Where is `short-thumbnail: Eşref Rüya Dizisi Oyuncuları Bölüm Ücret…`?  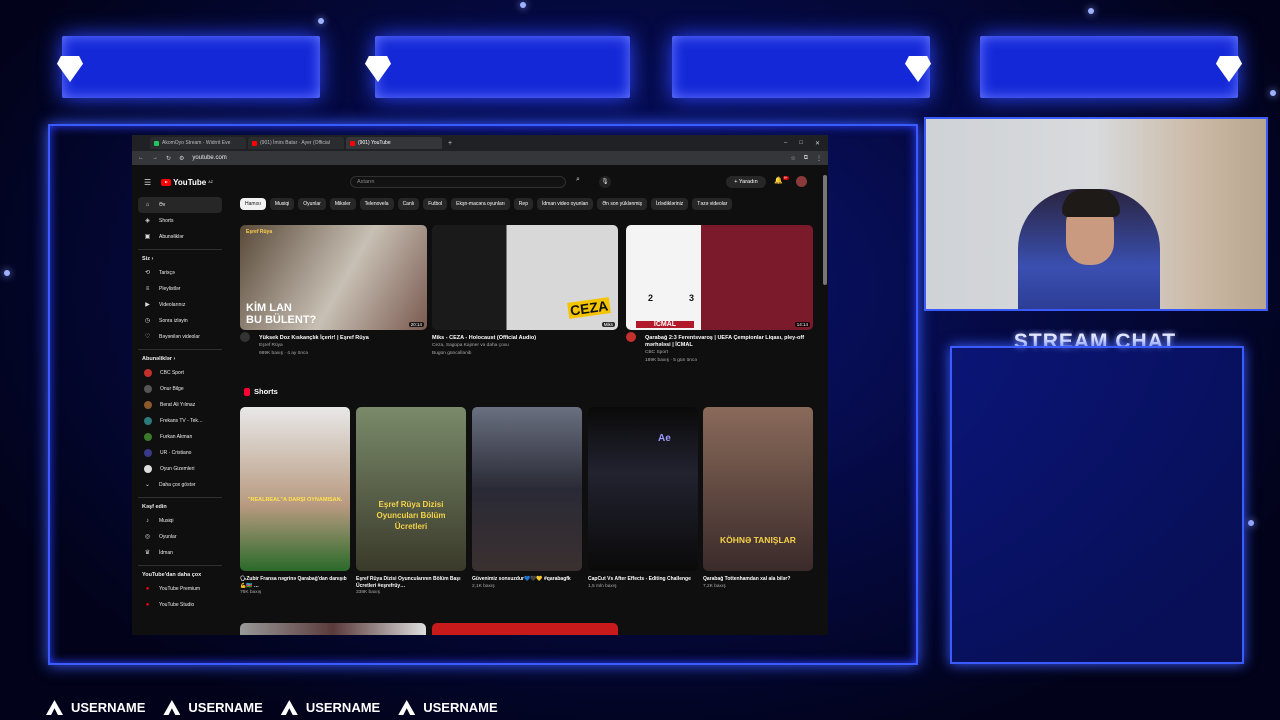
short-thumbnail: Eşref Rüya Dizisi Oyuncuları Bölüm Ücret… is located at coordinates (411, 489).